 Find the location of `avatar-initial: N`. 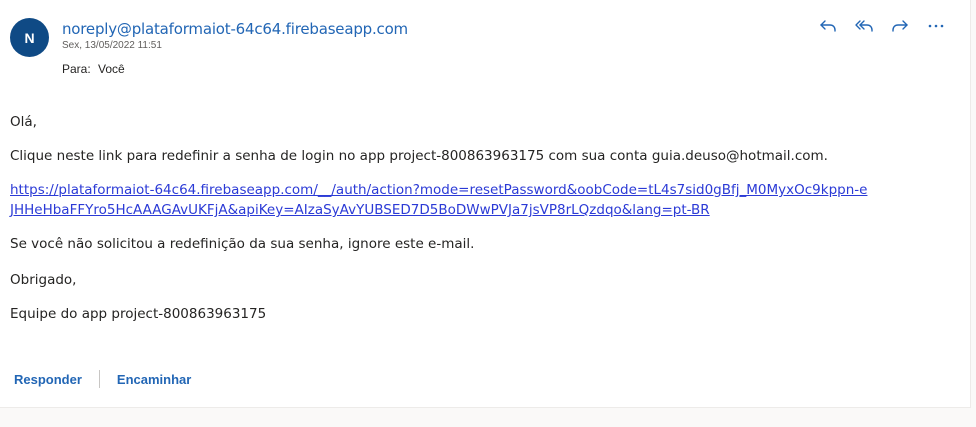

avatar-initial: N is located at coordinates (29, 37).